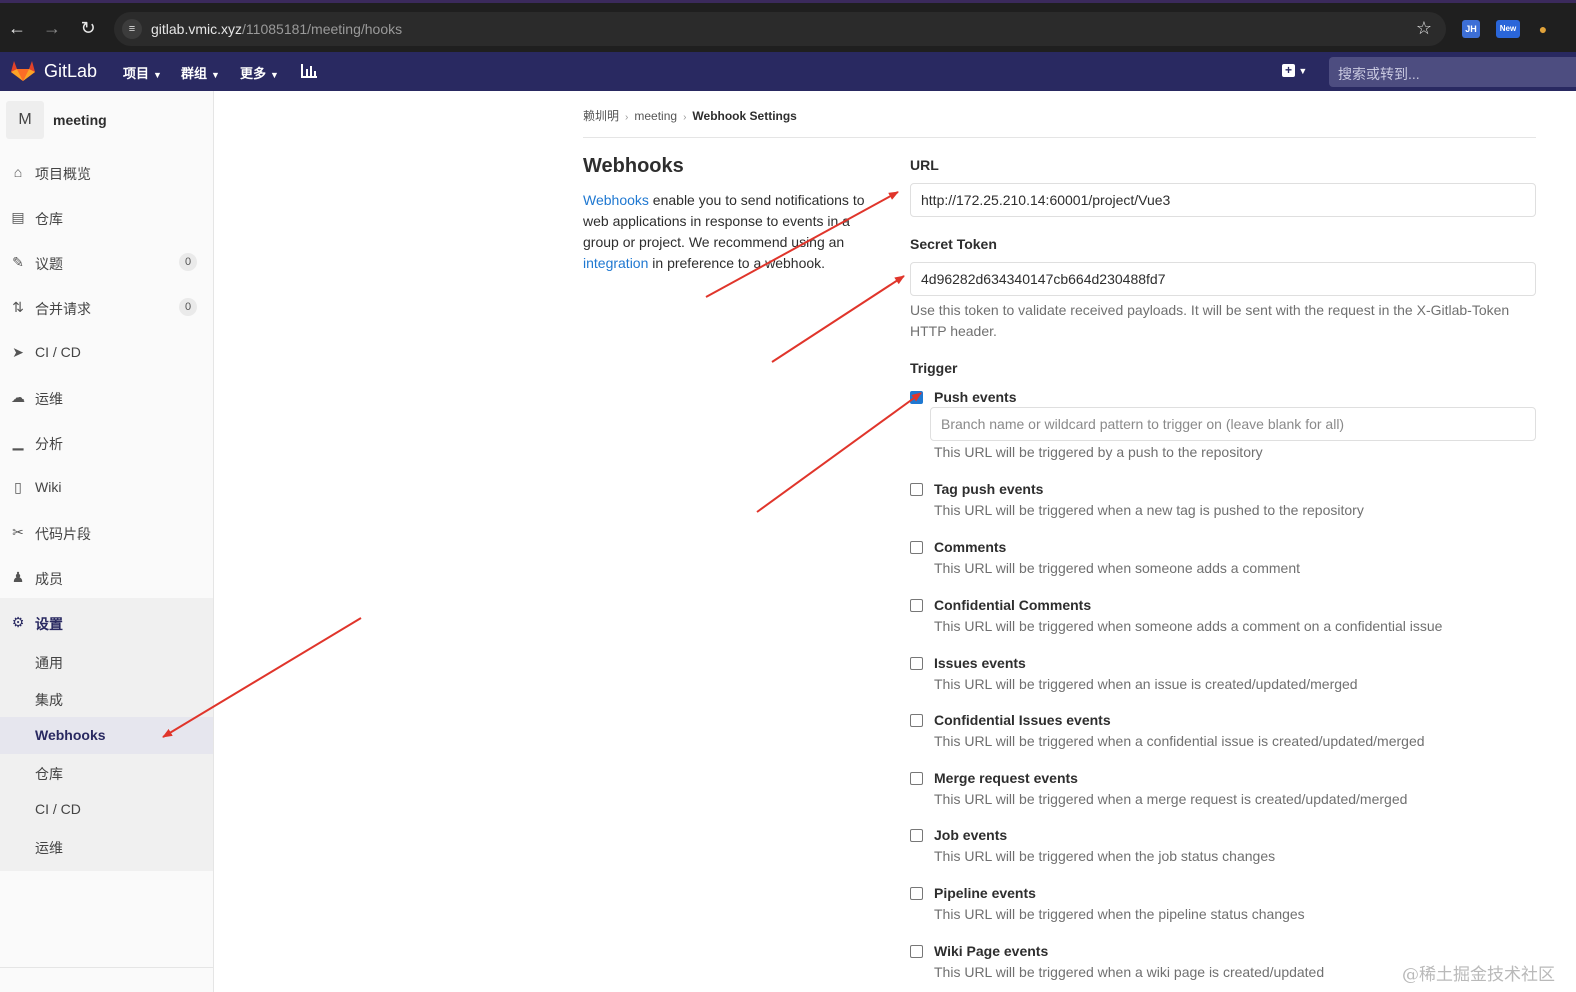 This screenshot has height=992, width=1576. I want to click on sub-item-label: 通用, so click(49, 663).